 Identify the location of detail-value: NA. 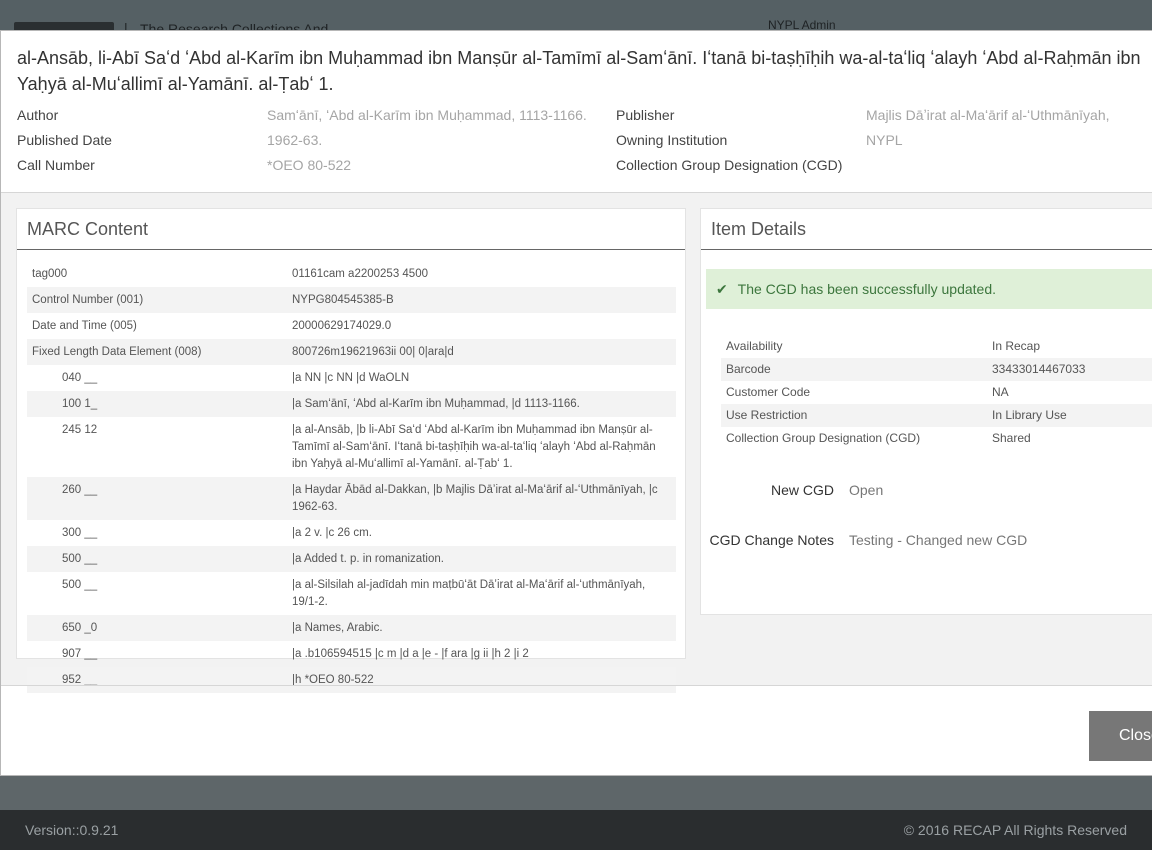
(1000, 392).